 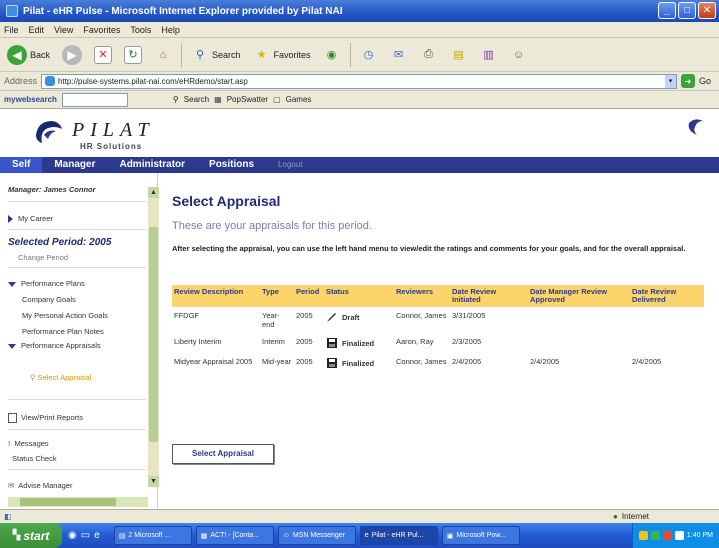 What do you see at coordinates (170, 30) in the screenshot?
I see `menu-help: Help` at bounding box center [170, 30].